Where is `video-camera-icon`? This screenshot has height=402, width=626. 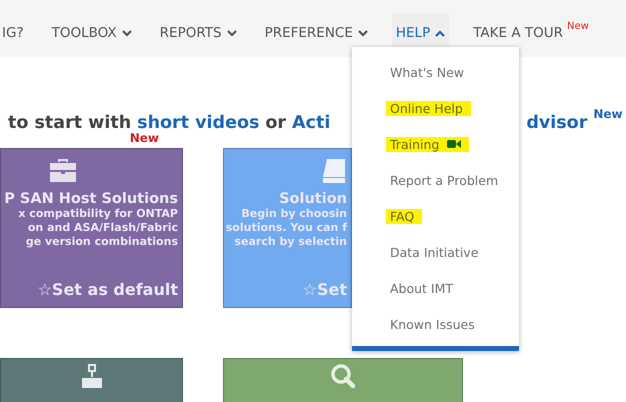 video-camera-icon is located at coordinates (454, 144).